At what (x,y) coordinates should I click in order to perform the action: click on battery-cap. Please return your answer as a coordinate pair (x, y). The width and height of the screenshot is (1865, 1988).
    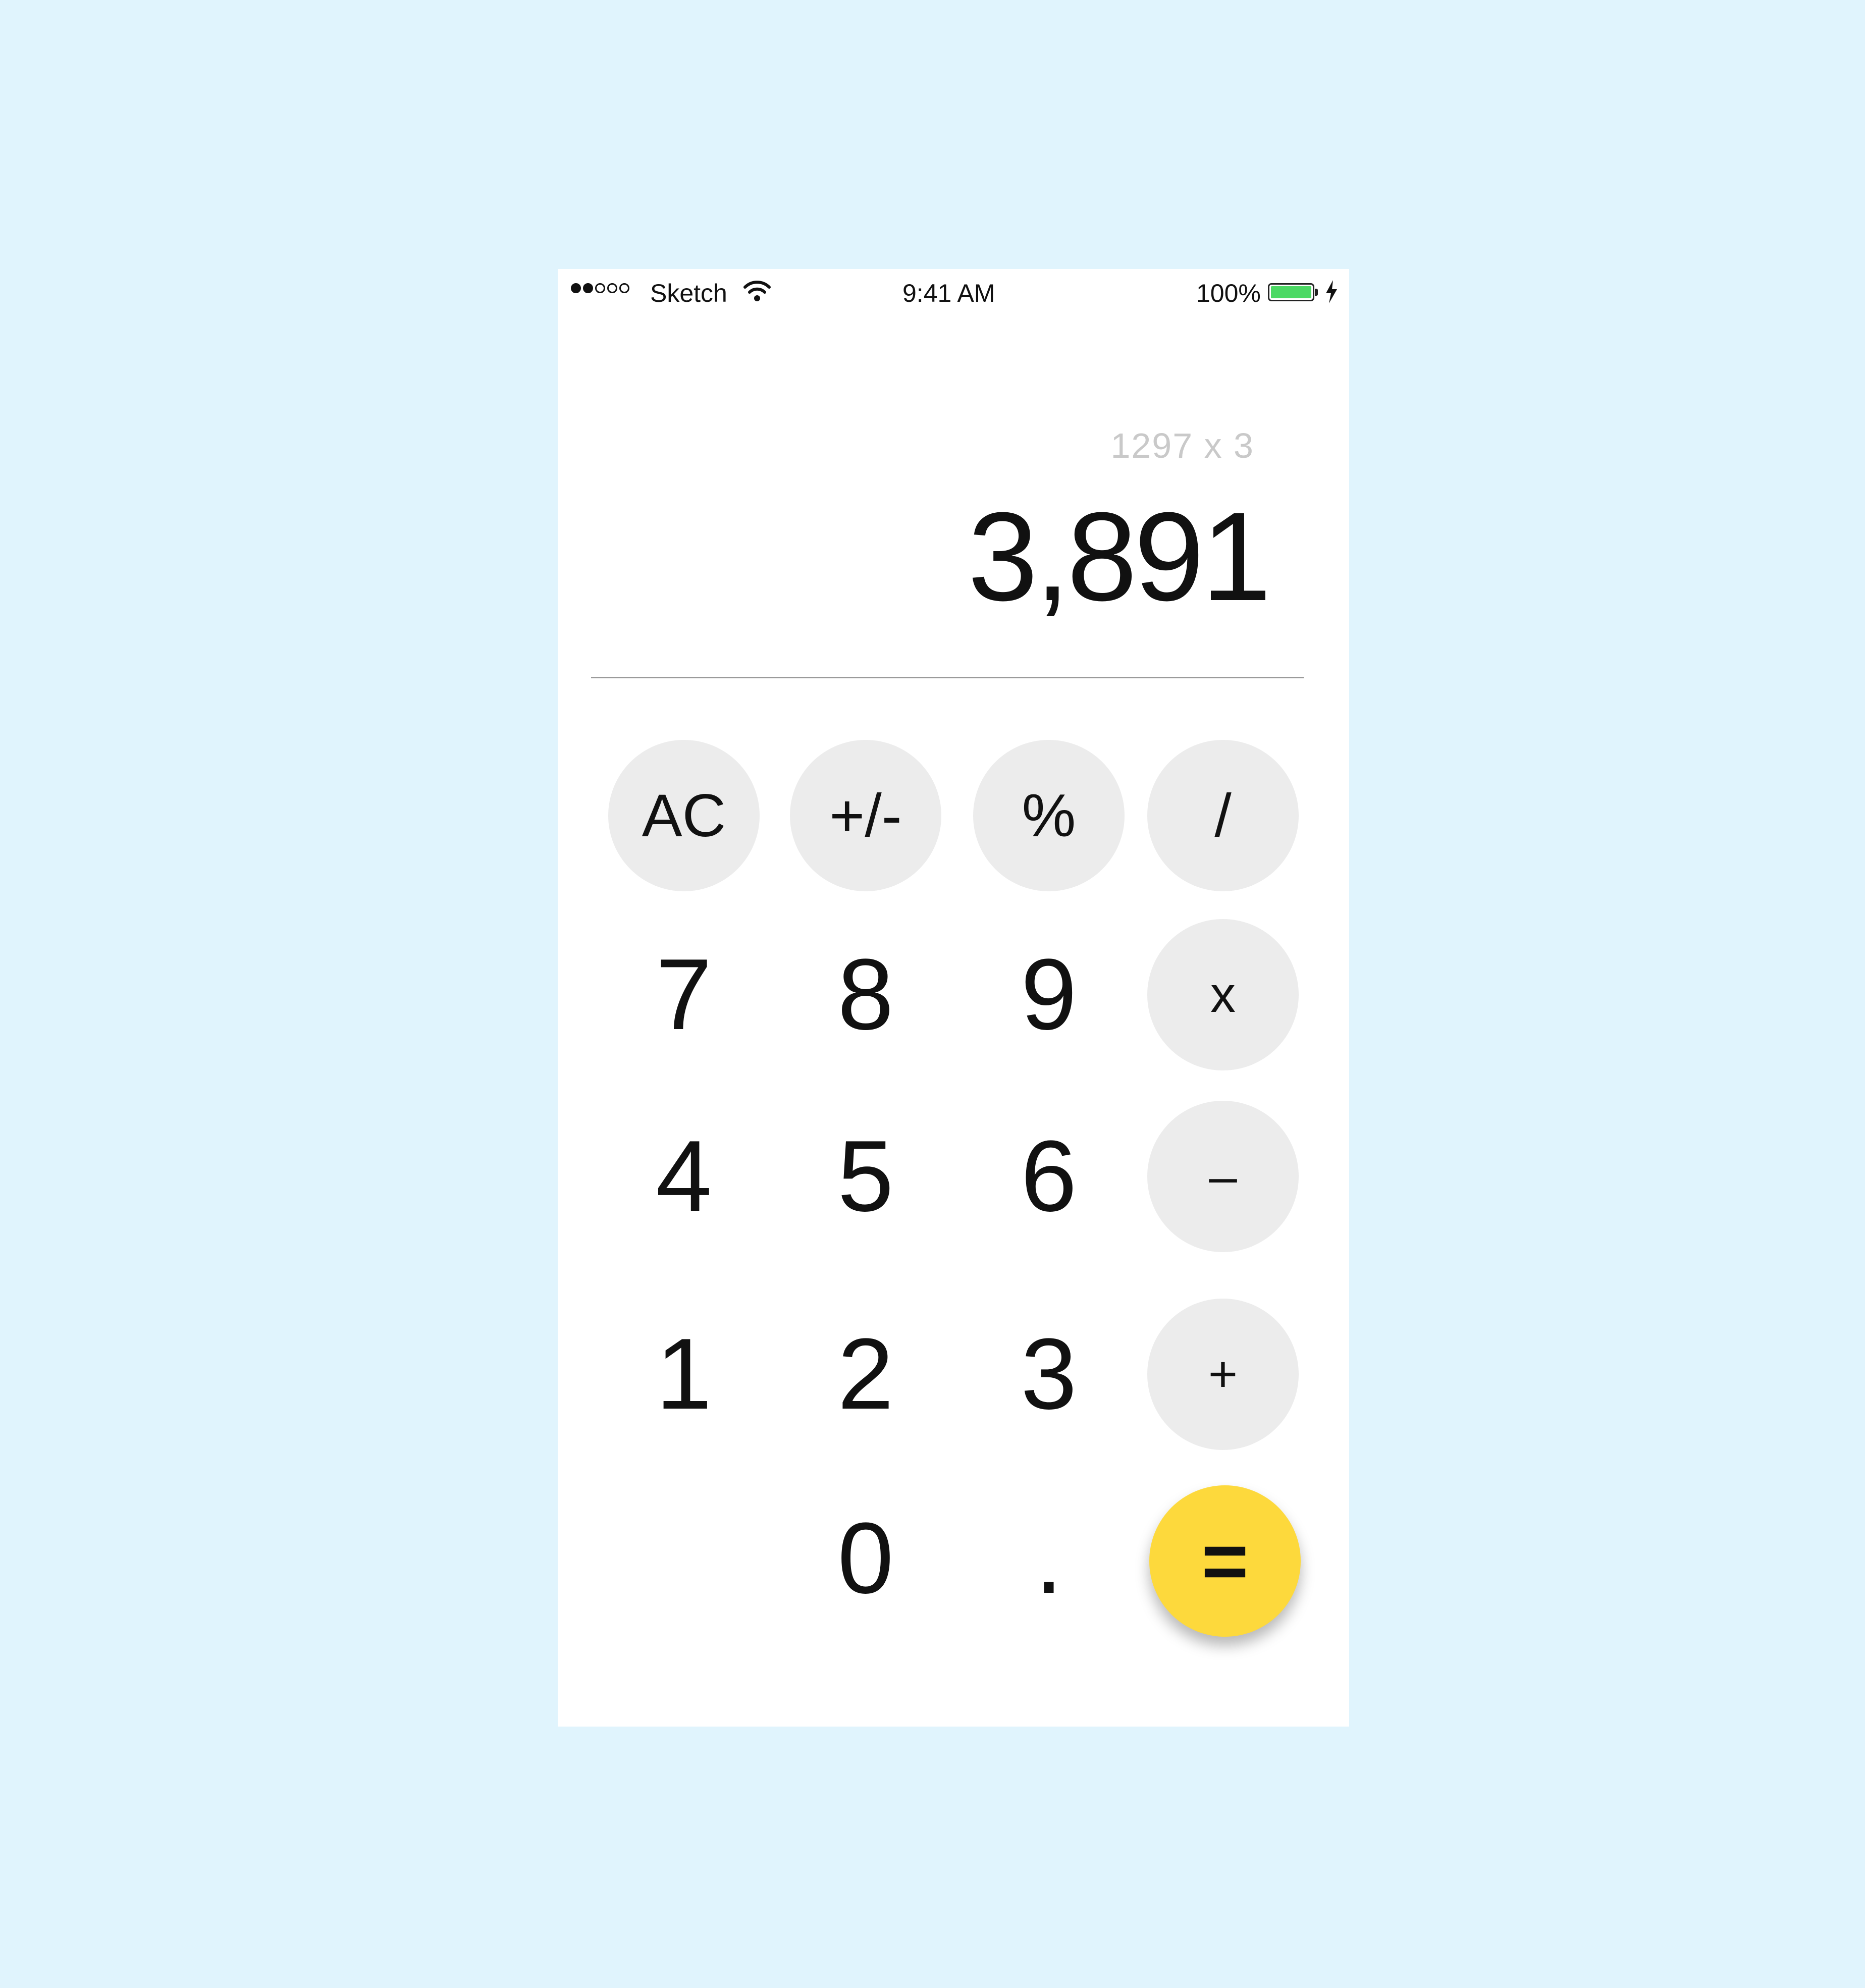
    Looking at the image, I should click on (1316, 293).